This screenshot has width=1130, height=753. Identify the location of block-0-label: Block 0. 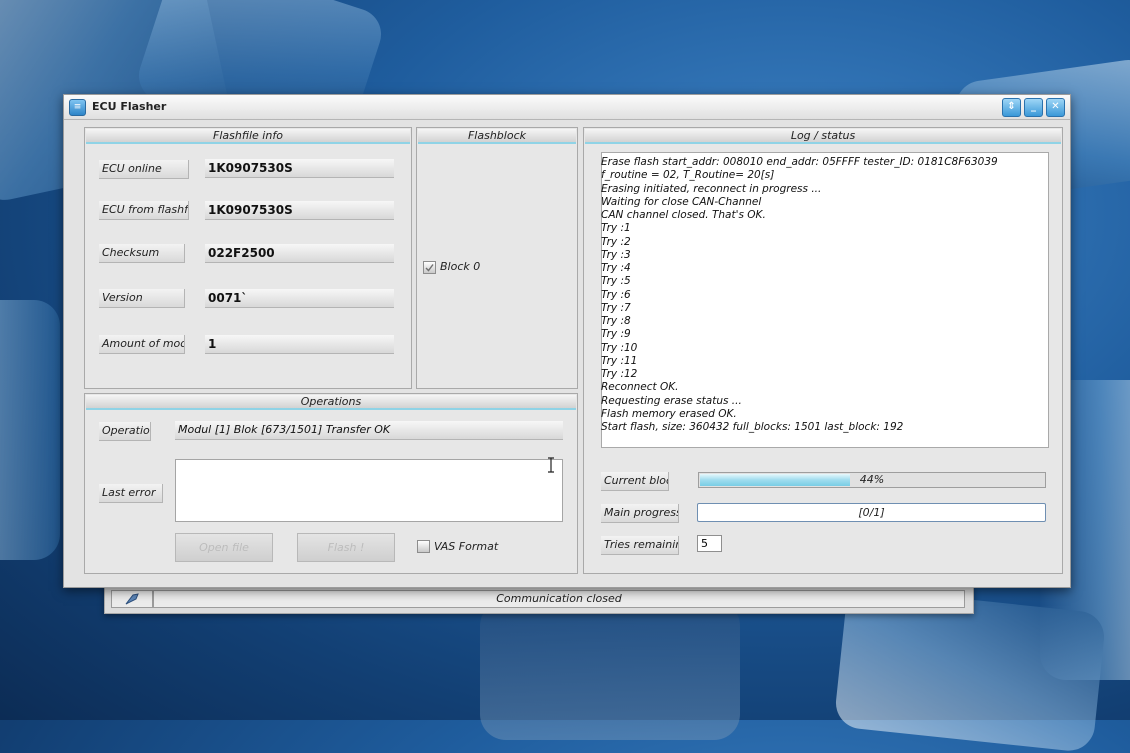
(460, 266).